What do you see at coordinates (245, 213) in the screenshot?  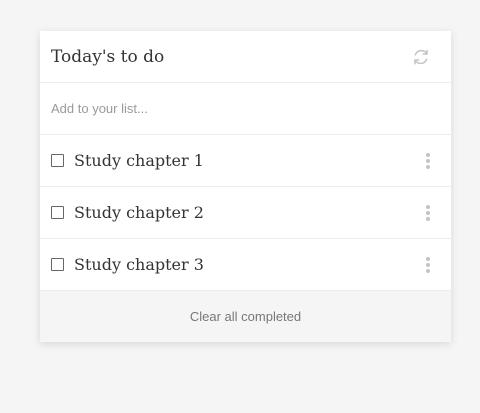 I see `list-item: Study chapter 2` at bounding box center [245, 213].